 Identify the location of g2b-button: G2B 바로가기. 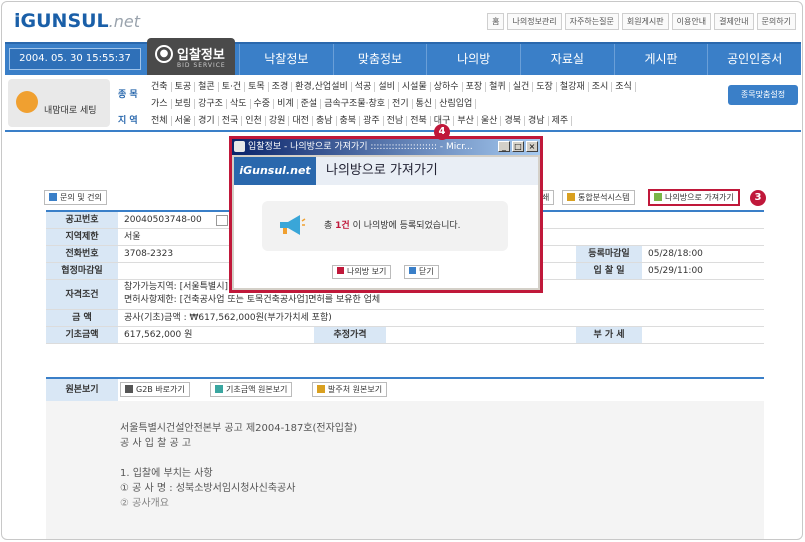
(155, 389).